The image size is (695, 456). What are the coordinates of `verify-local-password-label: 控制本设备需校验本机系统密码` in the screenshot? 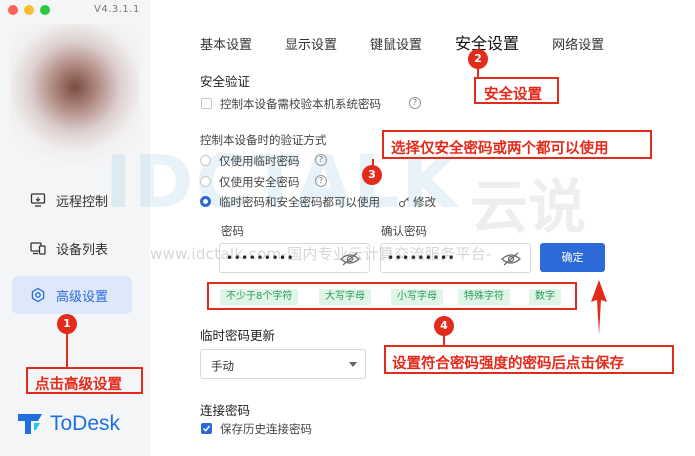 It's located at (300, 104).